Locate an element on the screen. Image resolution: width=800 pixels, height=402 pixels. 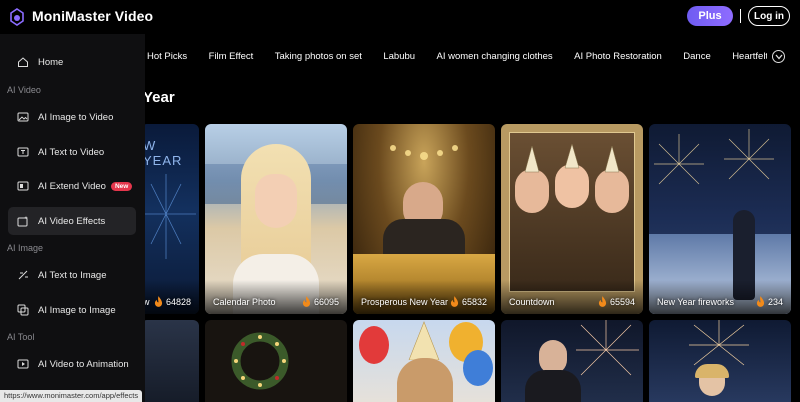
category-hot-picks: Hot Picks is located at coordinates (167, 56).